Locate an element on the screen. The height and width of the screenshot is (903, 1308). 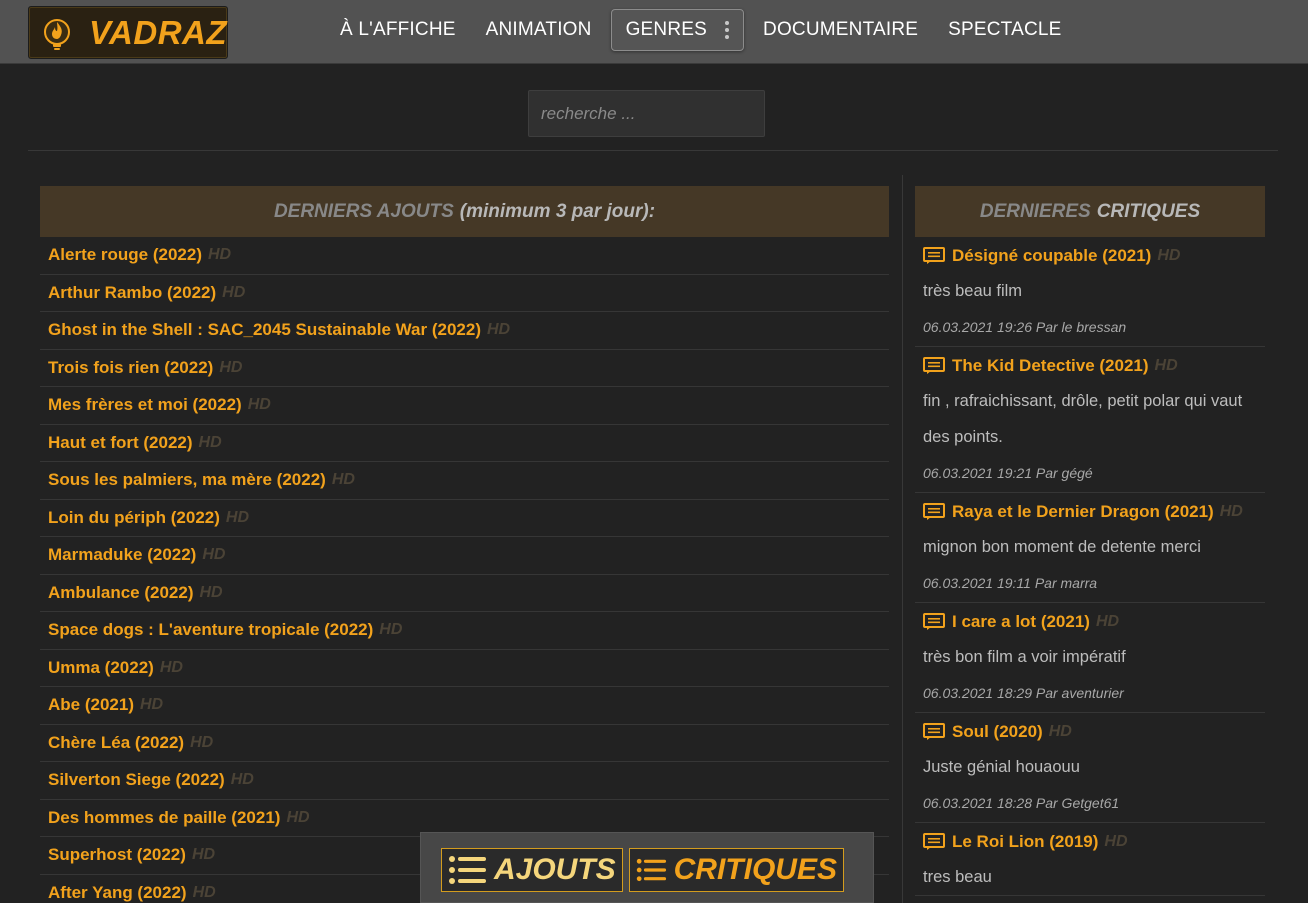
review-meta: 06.03.2021 19:26 Par le bressan is located at coordinates (1025, 327).